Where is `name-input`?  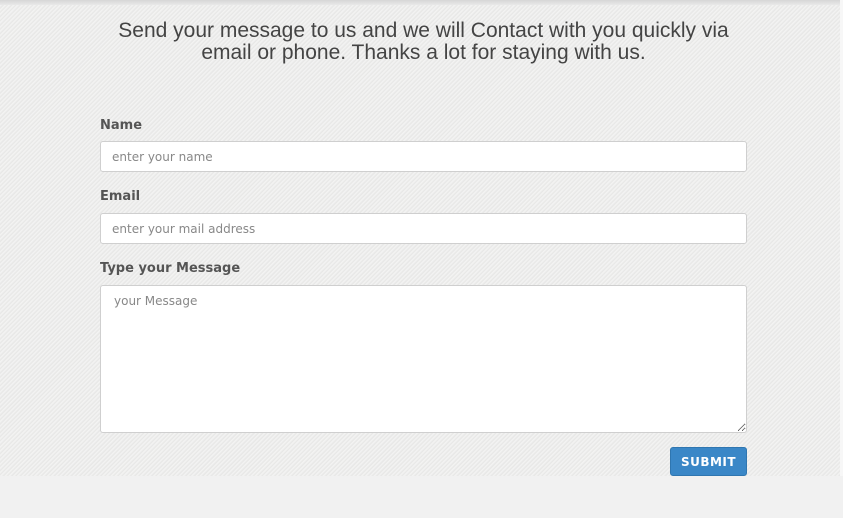 name-input is located at coordinates (423, 156).